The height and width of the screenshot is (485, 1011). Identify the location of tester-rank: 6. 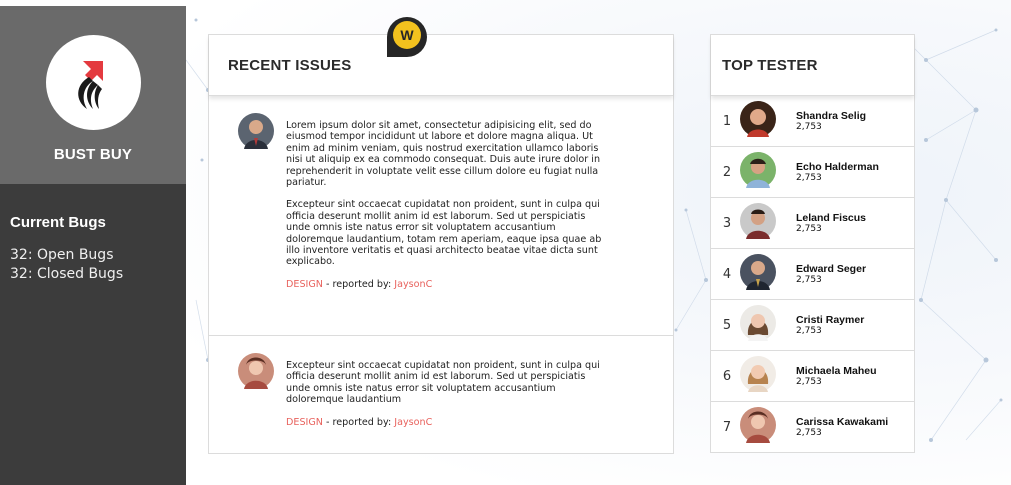
(727, 376).